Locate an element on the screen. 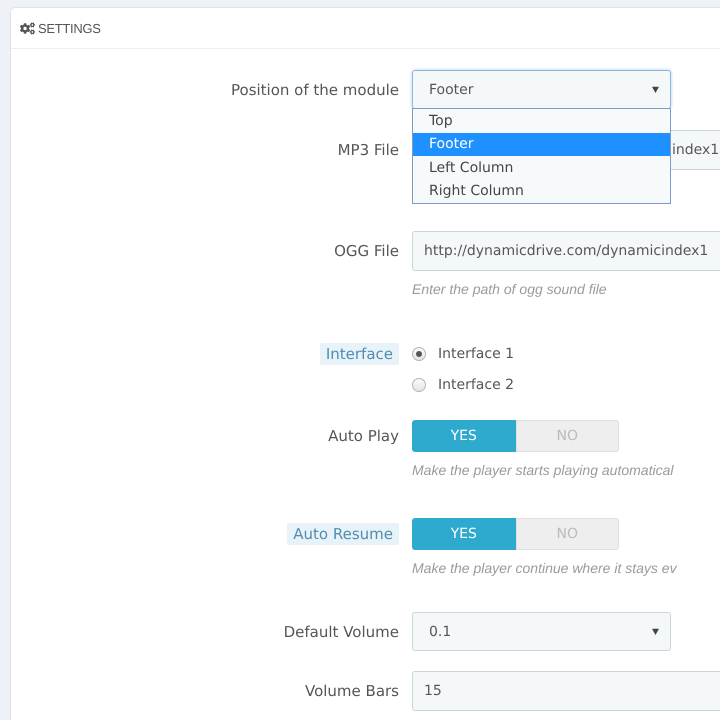 Image resolution: width=720 pixels, height=720 pixels. field-label: Auto Play is located at coordinates (363, 436).